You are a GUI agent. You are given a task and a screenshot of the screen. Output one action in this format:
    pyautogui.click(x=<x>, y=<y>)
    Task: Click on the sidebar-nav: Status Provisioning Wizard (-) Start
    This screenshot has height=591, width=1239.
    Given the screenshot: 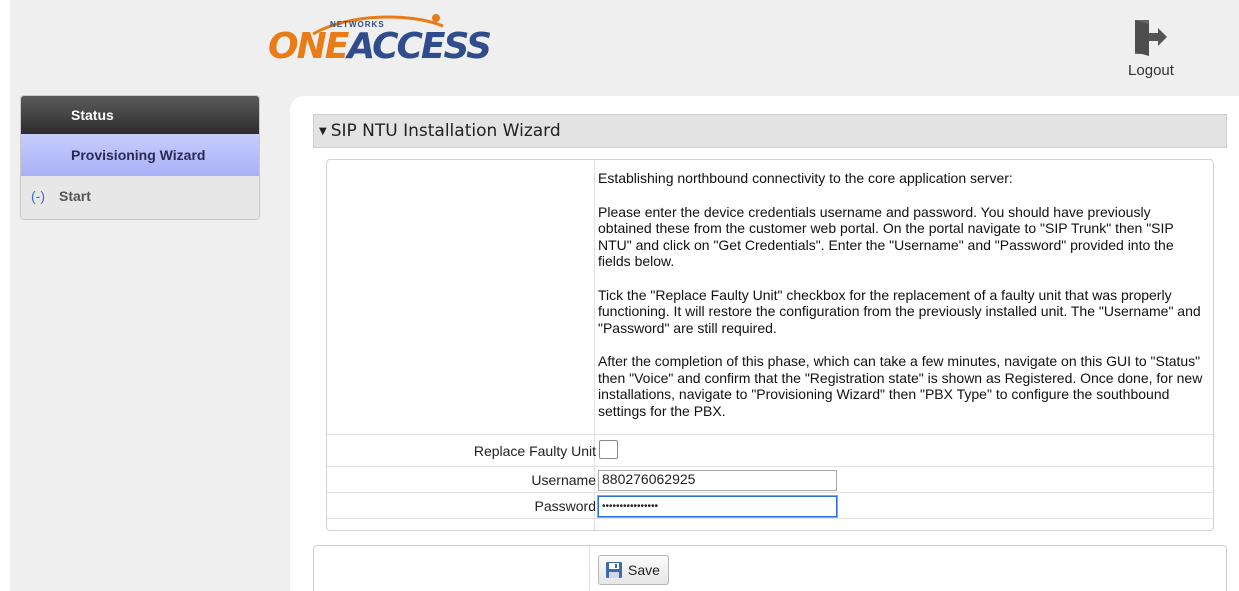 What is the action you would take?
    pyautogui.click(x=140, y=157)
    